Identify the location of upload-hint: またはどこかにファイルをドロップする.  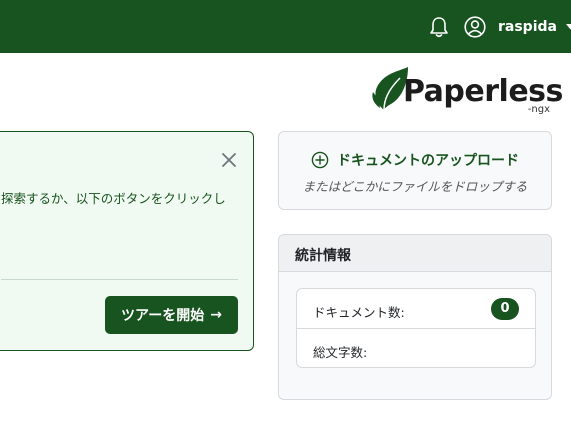
(415, 186).